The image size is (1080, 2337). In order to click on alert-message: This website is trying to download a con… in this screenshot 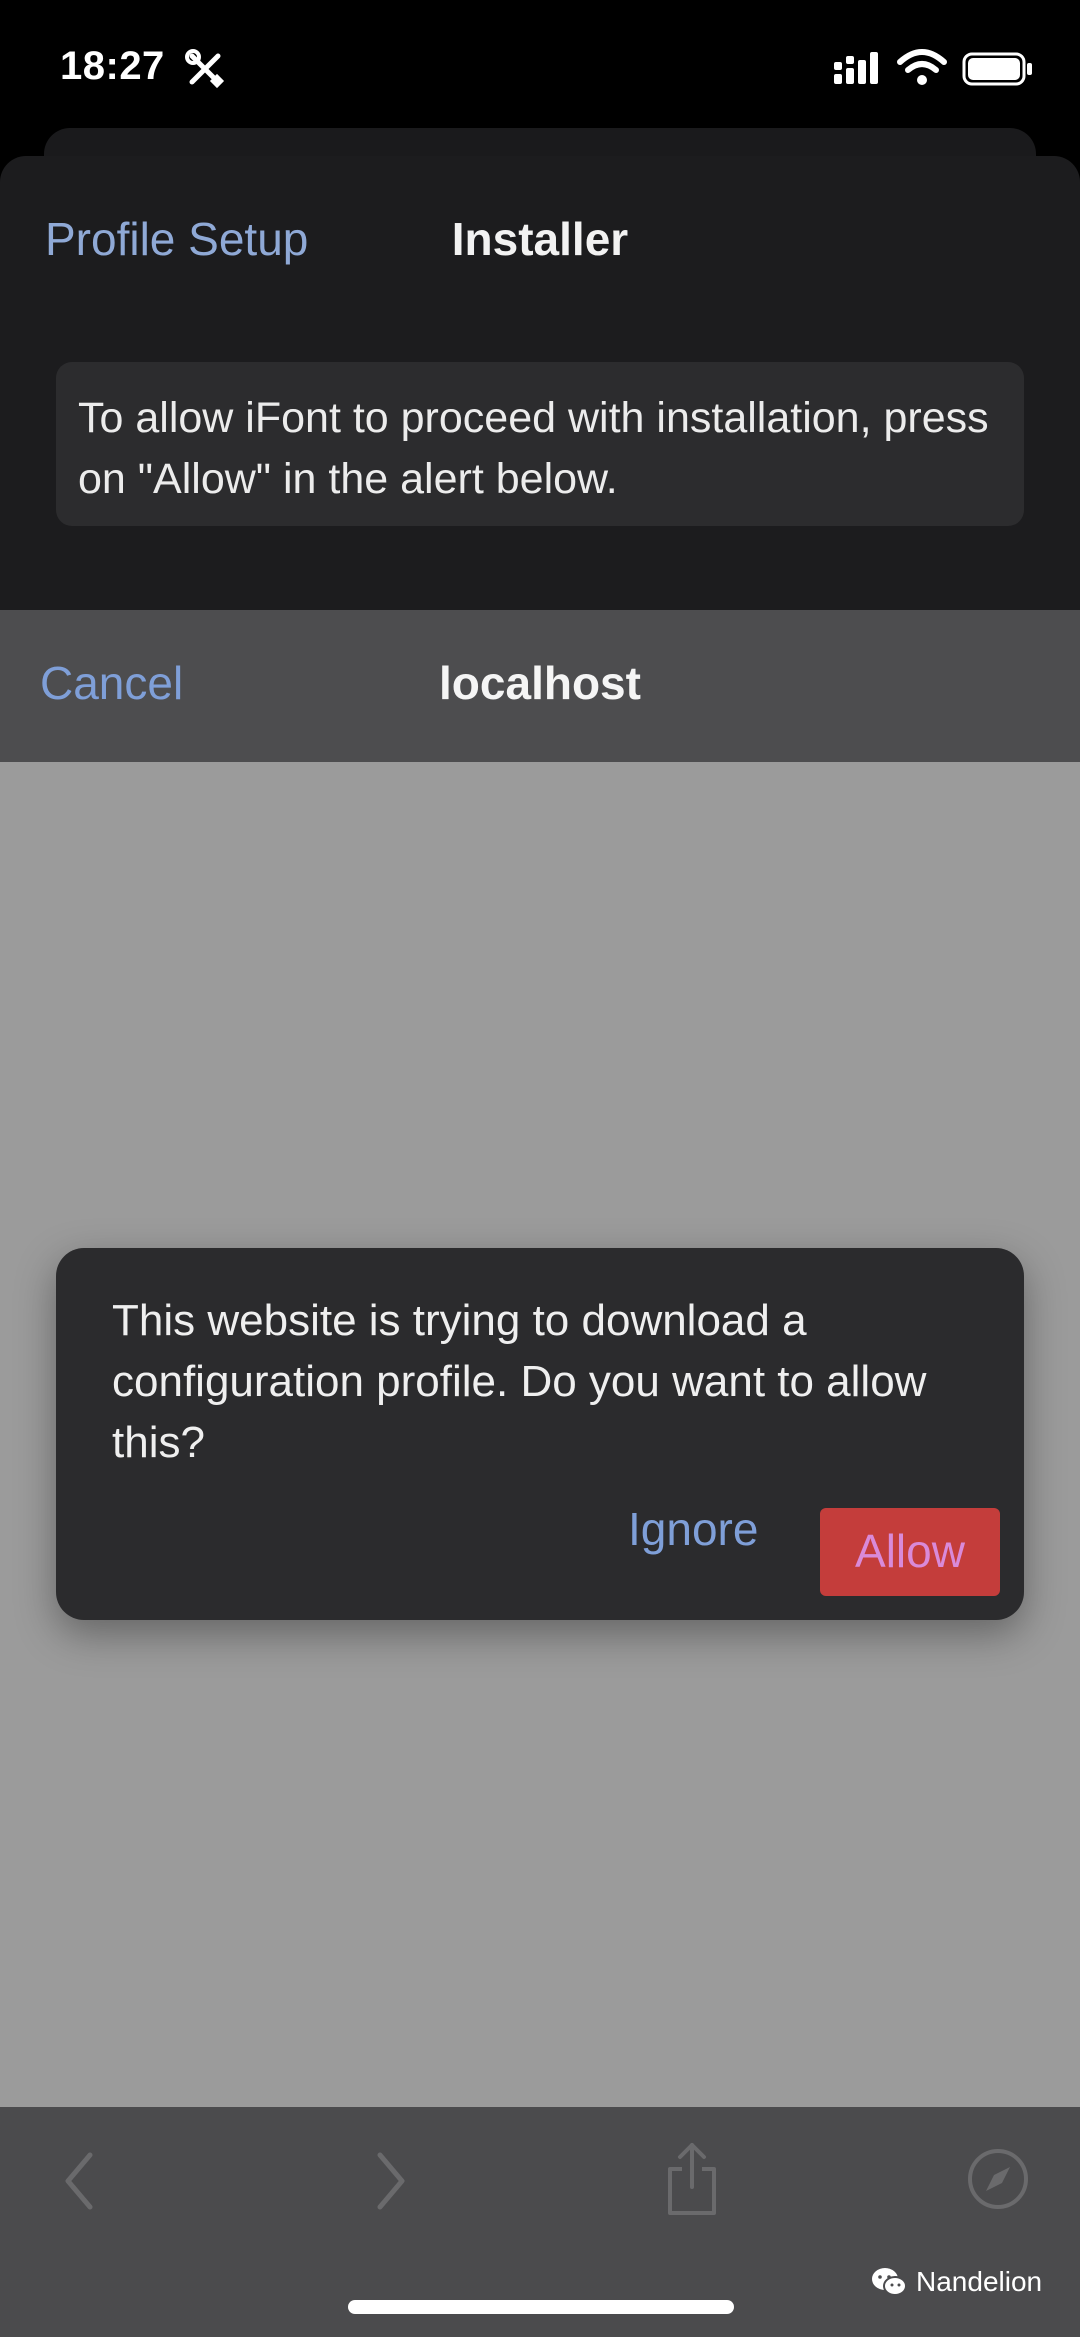, I will do `click(519, 1381)`.